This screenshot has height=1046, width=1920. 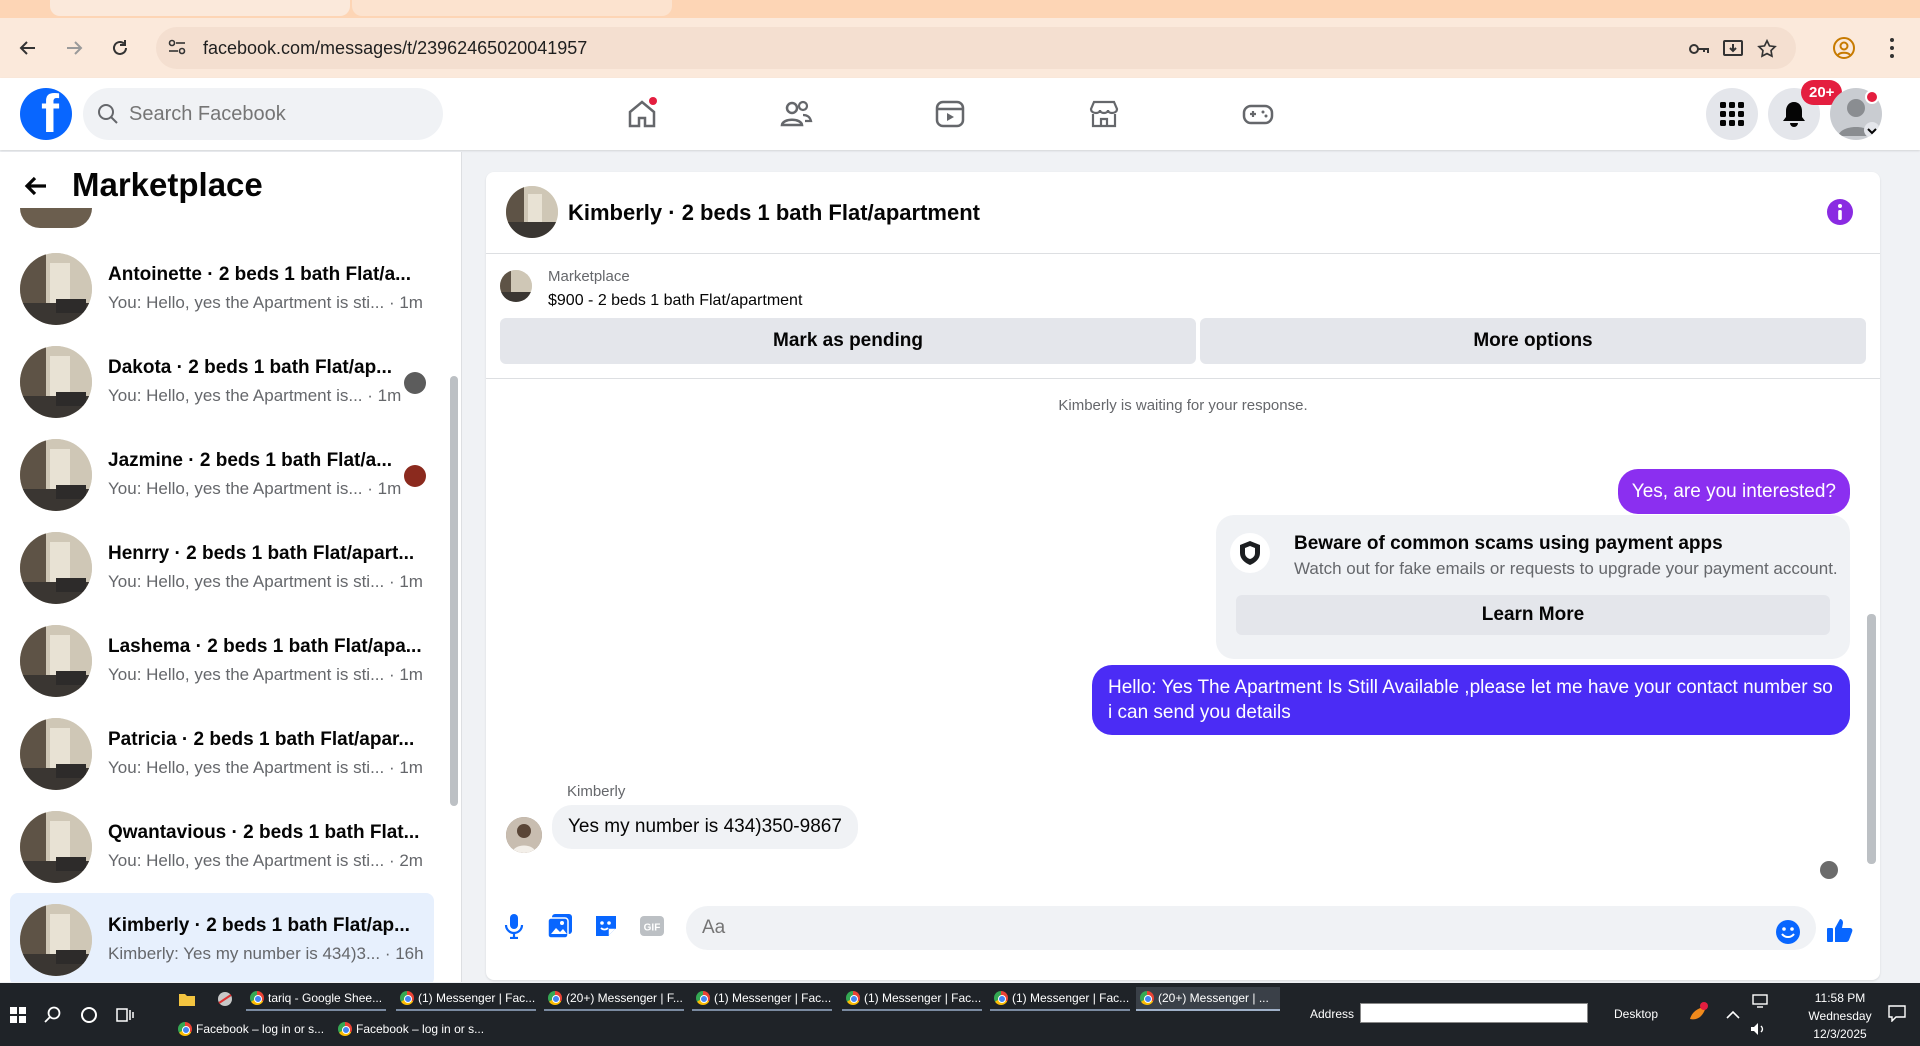 I want to click on volume-icon, so click(x=1758, y=1029).